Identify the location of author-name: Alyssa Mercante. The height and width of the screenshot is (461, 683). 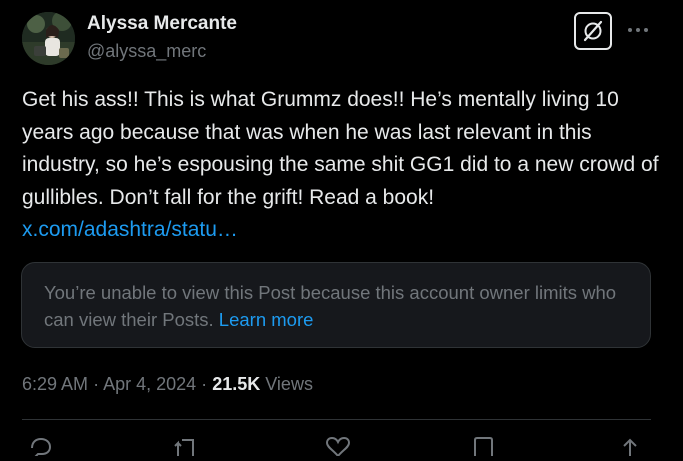
(162, 24).